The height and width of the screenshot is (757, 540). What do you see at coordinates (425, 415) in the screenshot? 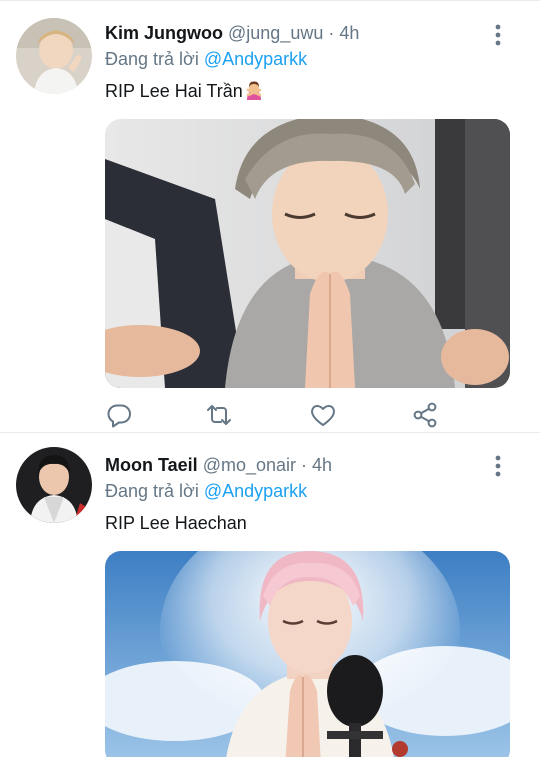
I see `share-icon` at bounding box center [425, 415].